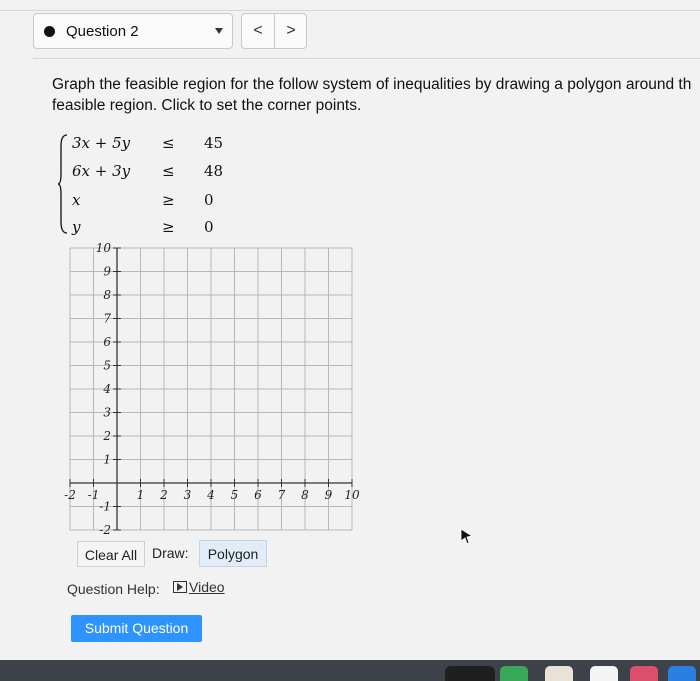  What do you see at coordinates (305, 495) in the screenshot?
I see `x-tick-label: 8` at bounding box center [305, 495].